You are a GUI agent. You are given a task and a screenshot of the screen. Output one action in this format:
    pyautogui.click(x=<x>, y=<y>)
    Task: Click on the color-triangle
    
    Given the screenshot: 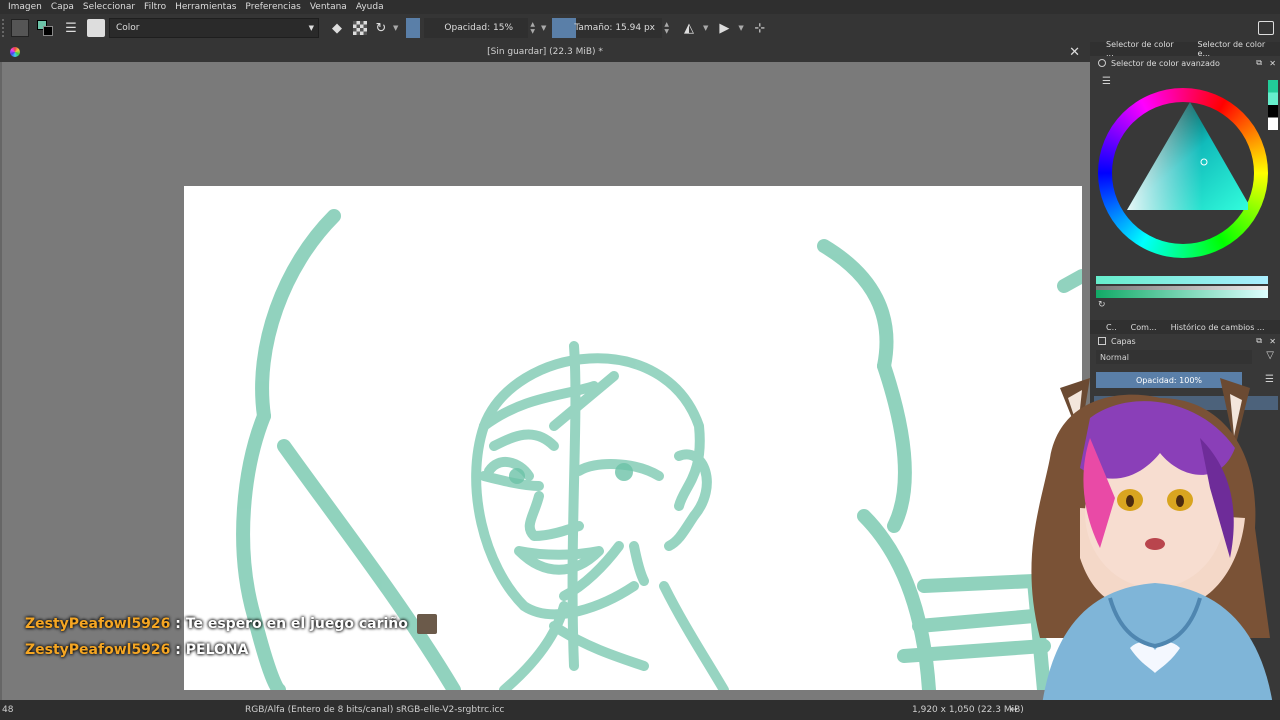 What is the action you would take?
    pyautogui.click(x=1183, y=157)
    